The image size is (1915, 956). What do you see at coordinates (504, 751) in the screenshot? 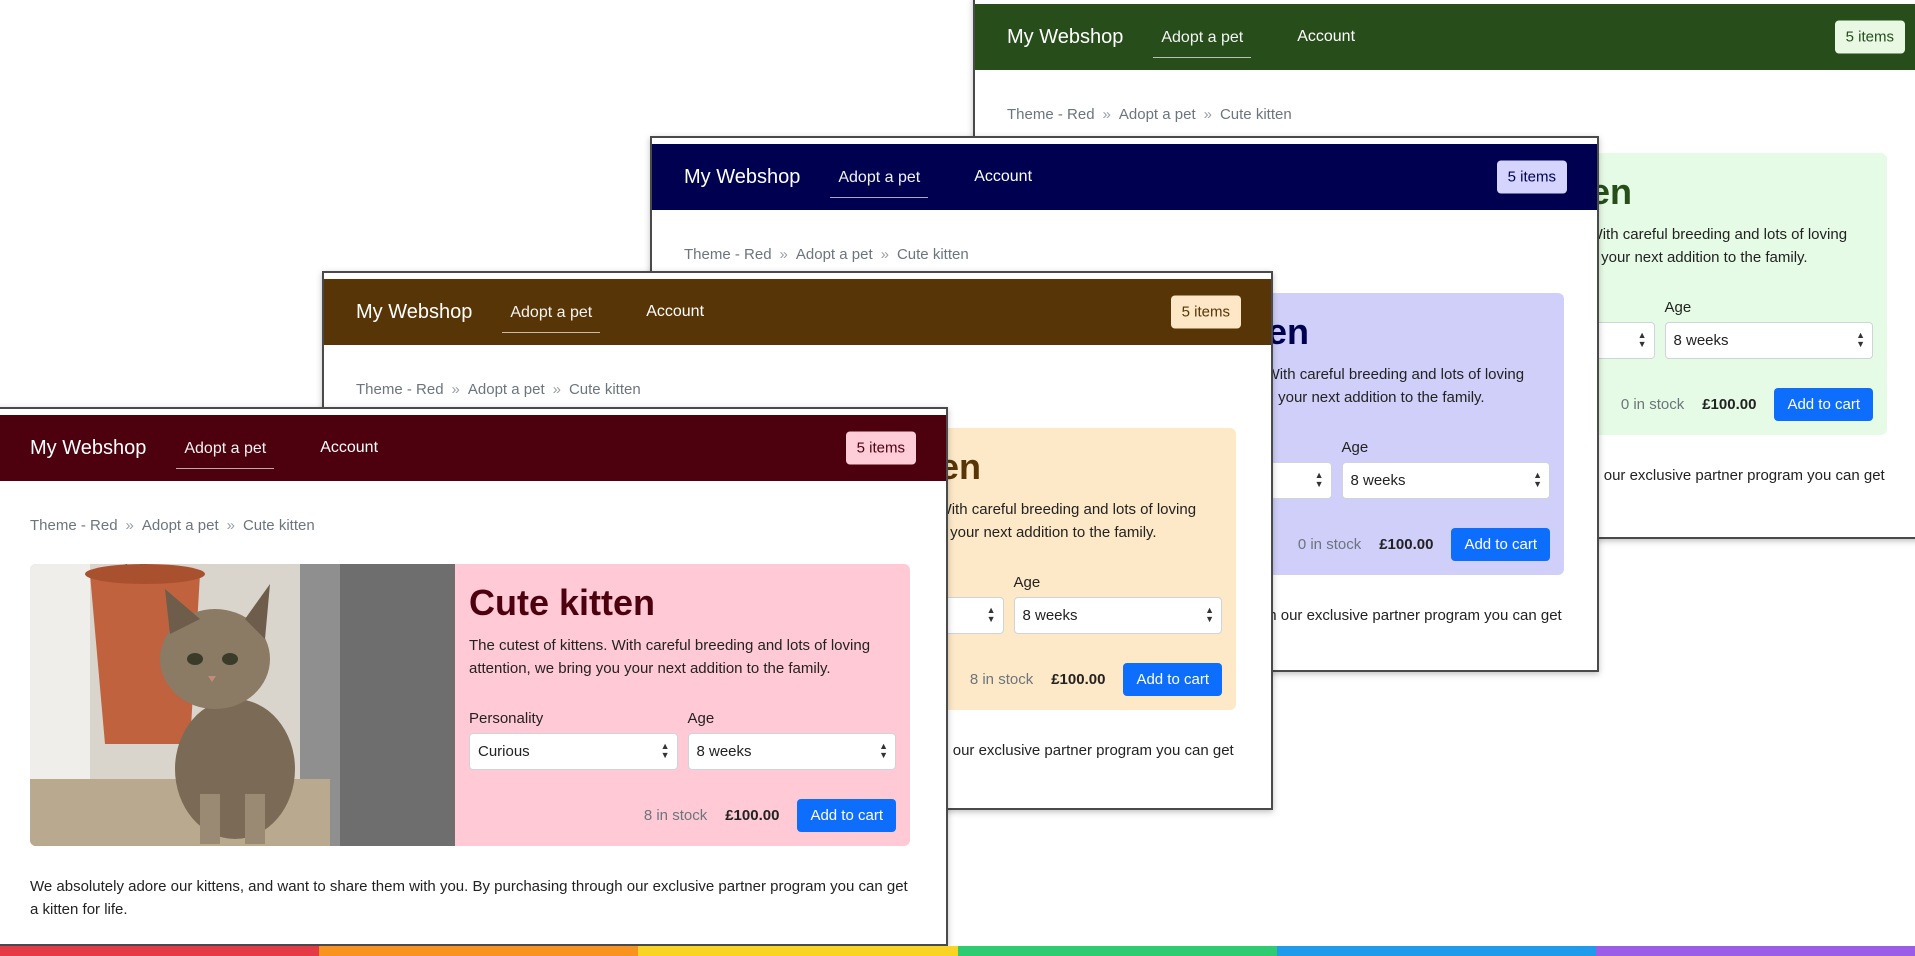
I see `personality-value: Curious` at bounding box center [504, 751].